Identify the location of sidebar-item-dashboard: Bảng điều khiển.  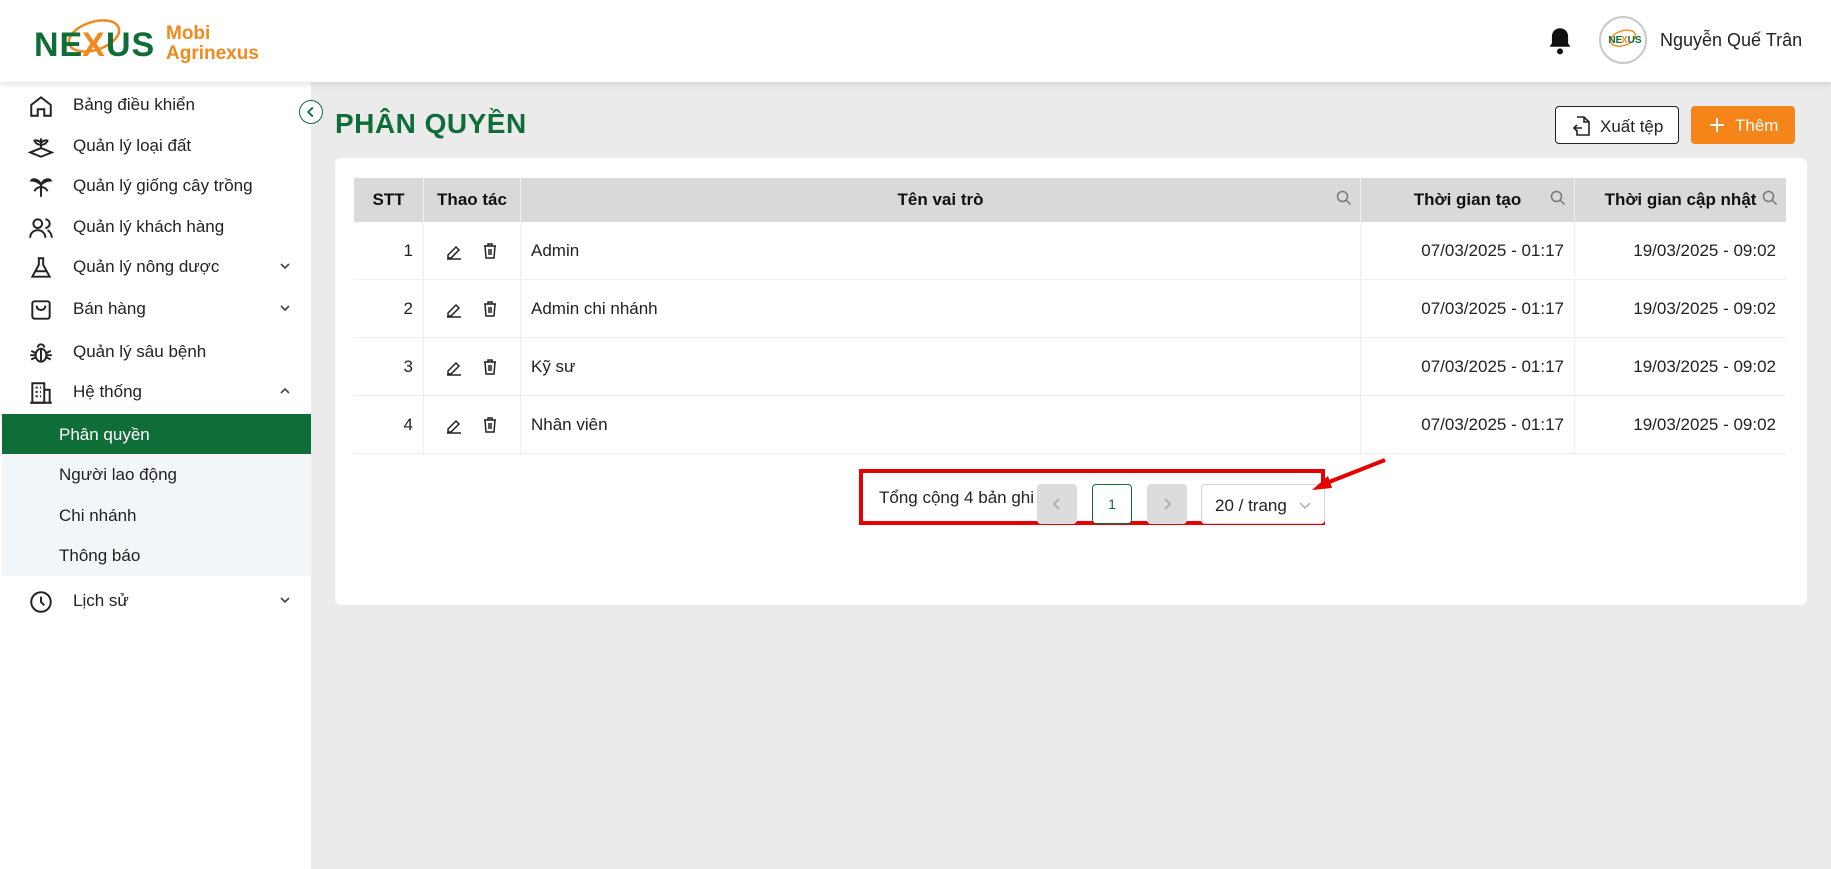
(155, 105).